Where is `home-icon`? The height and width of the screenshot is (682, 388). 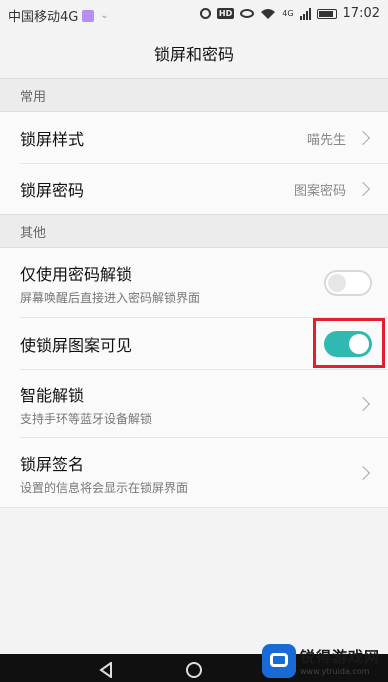
home-icon is located at coordinates (194, 670).